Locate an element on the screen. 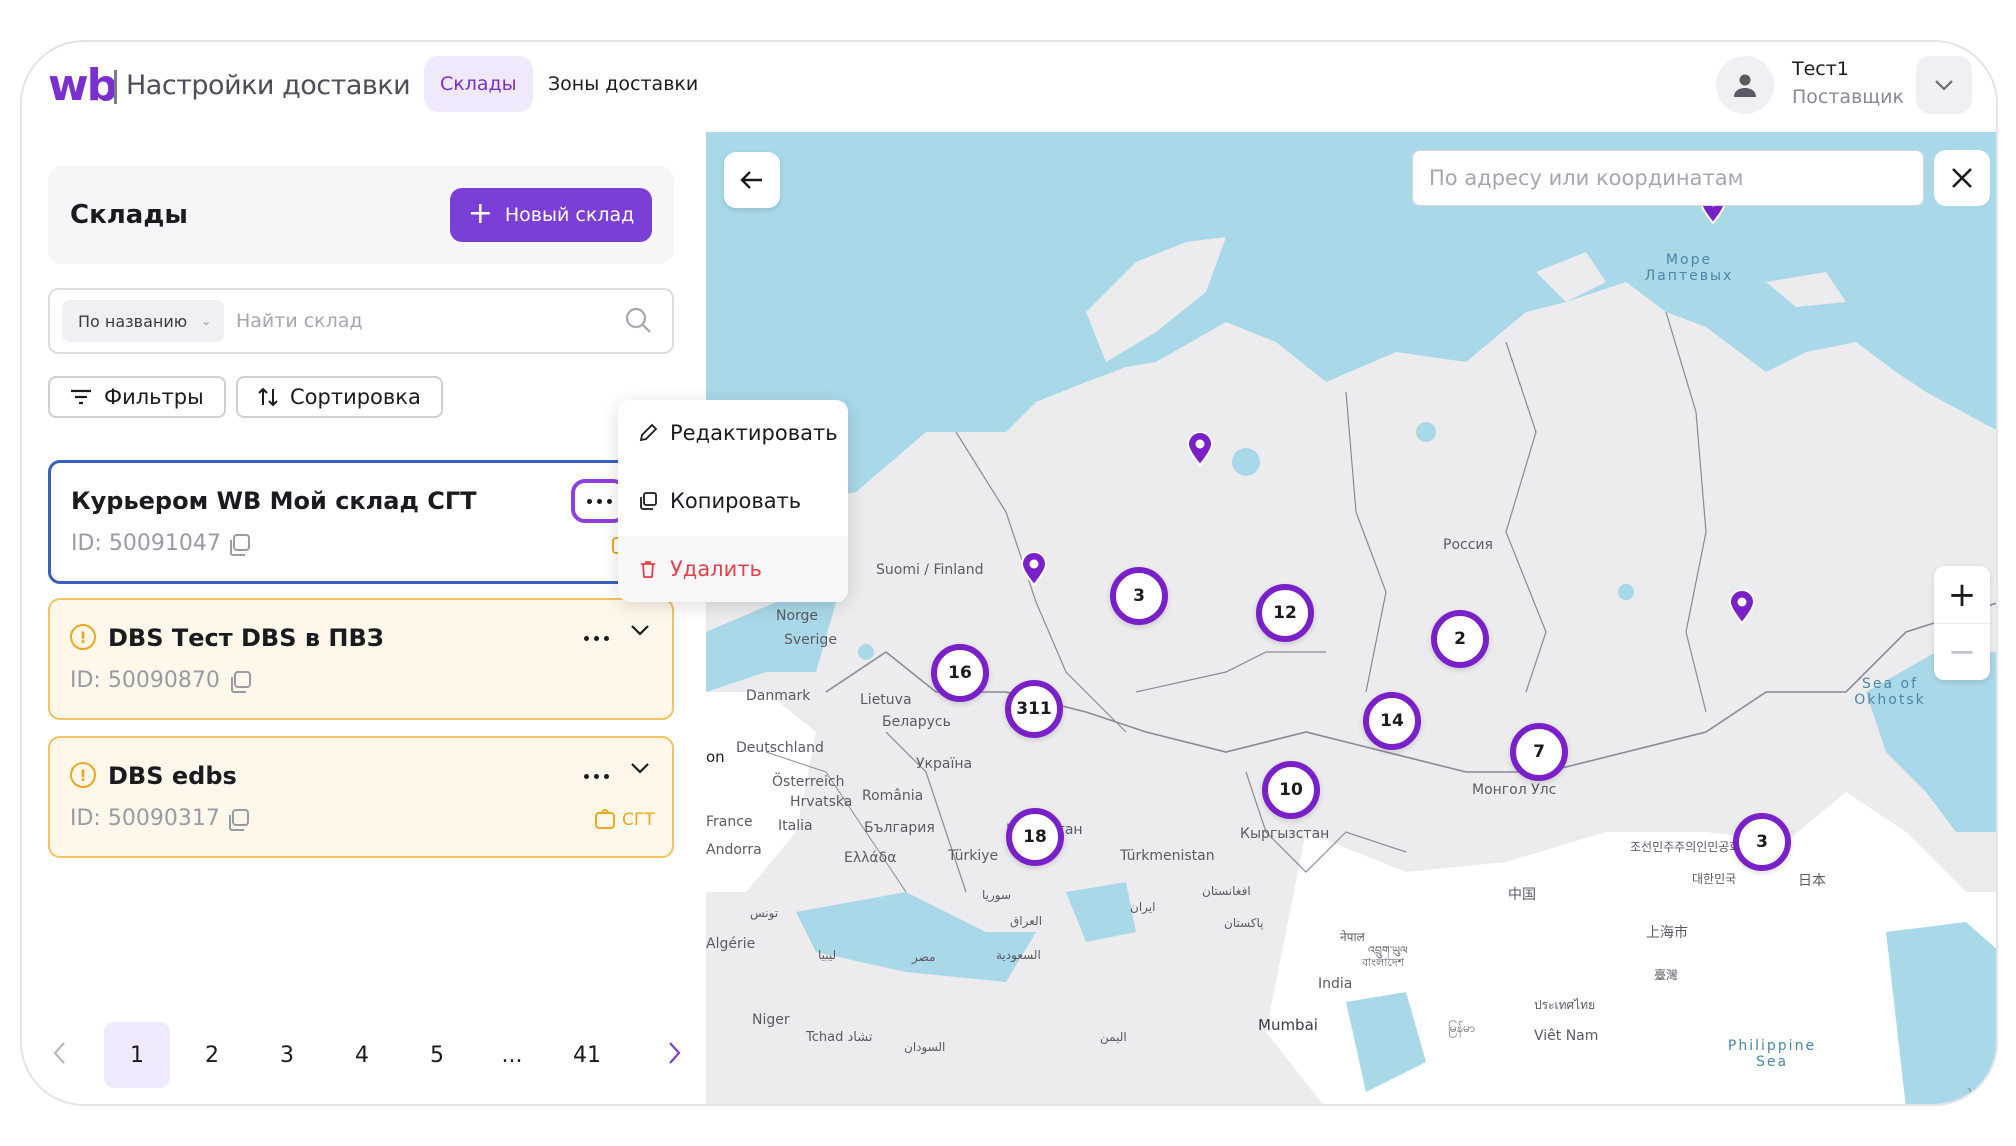 Image resolution: width=2016 pixels, height=1146 pixels. map-label: Lietuva is located at coordinates (886, 700).